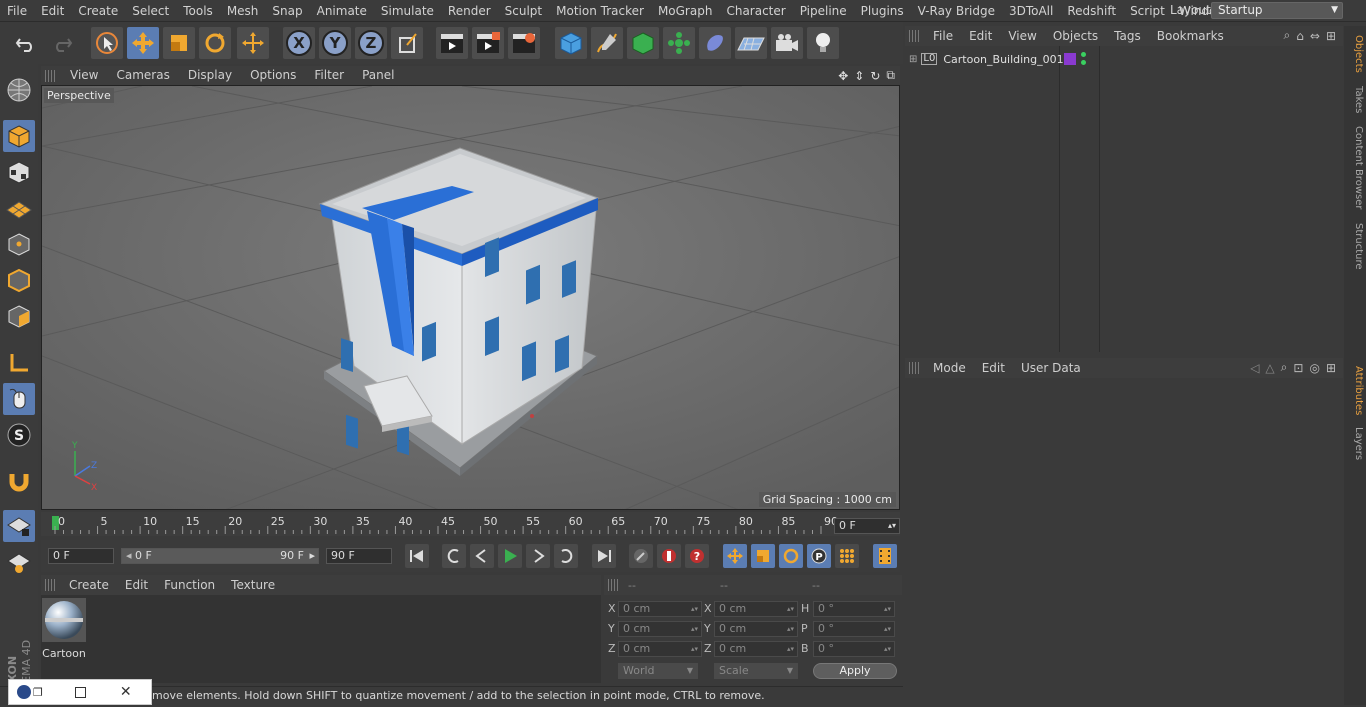 The height and width of the screenshot is (707, 1366). I want to click on material-menu-edit: Edit, so click(136, 585).